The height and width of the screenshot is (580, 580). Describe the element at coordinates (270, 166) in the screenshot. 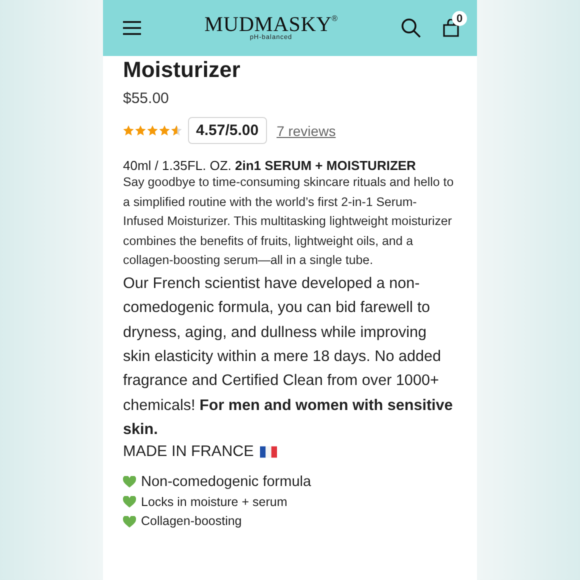

I see `size-line: 40ml / 1.35FL. OZ. 2in1 SERUM + MOISTURIZER` at that location.